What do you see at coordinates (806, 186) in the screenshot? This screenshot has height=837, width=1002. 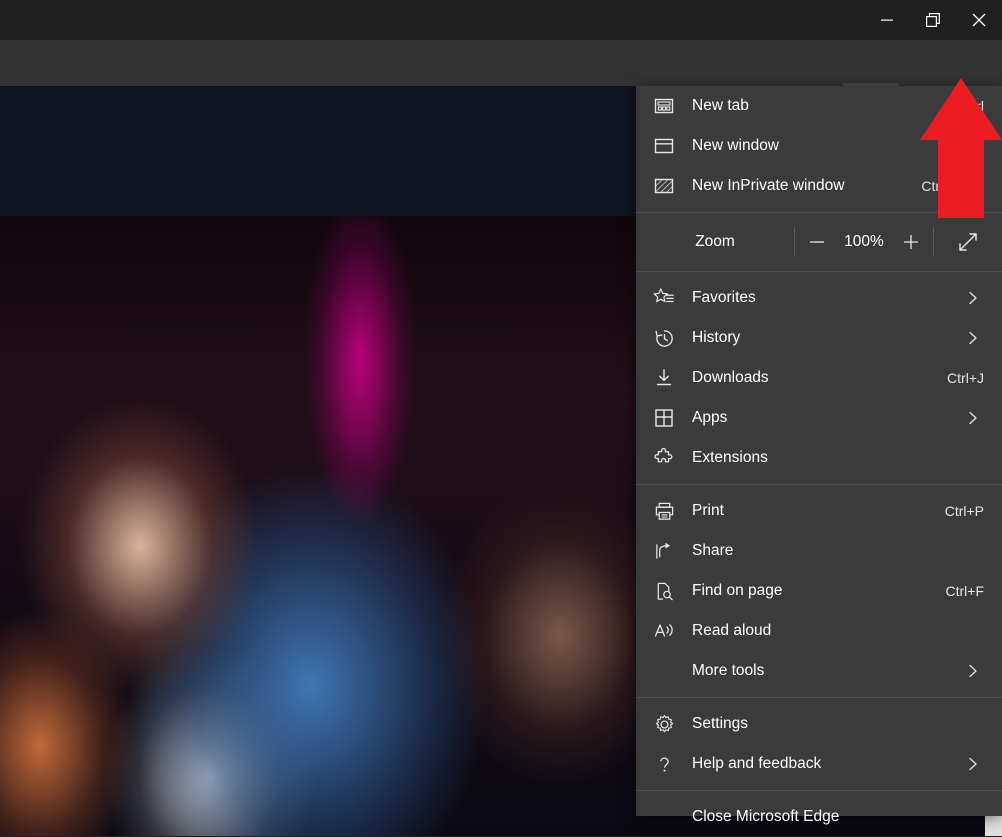 I see `menu-item-label: New InPrivate window` at bounding box center [806, 186].